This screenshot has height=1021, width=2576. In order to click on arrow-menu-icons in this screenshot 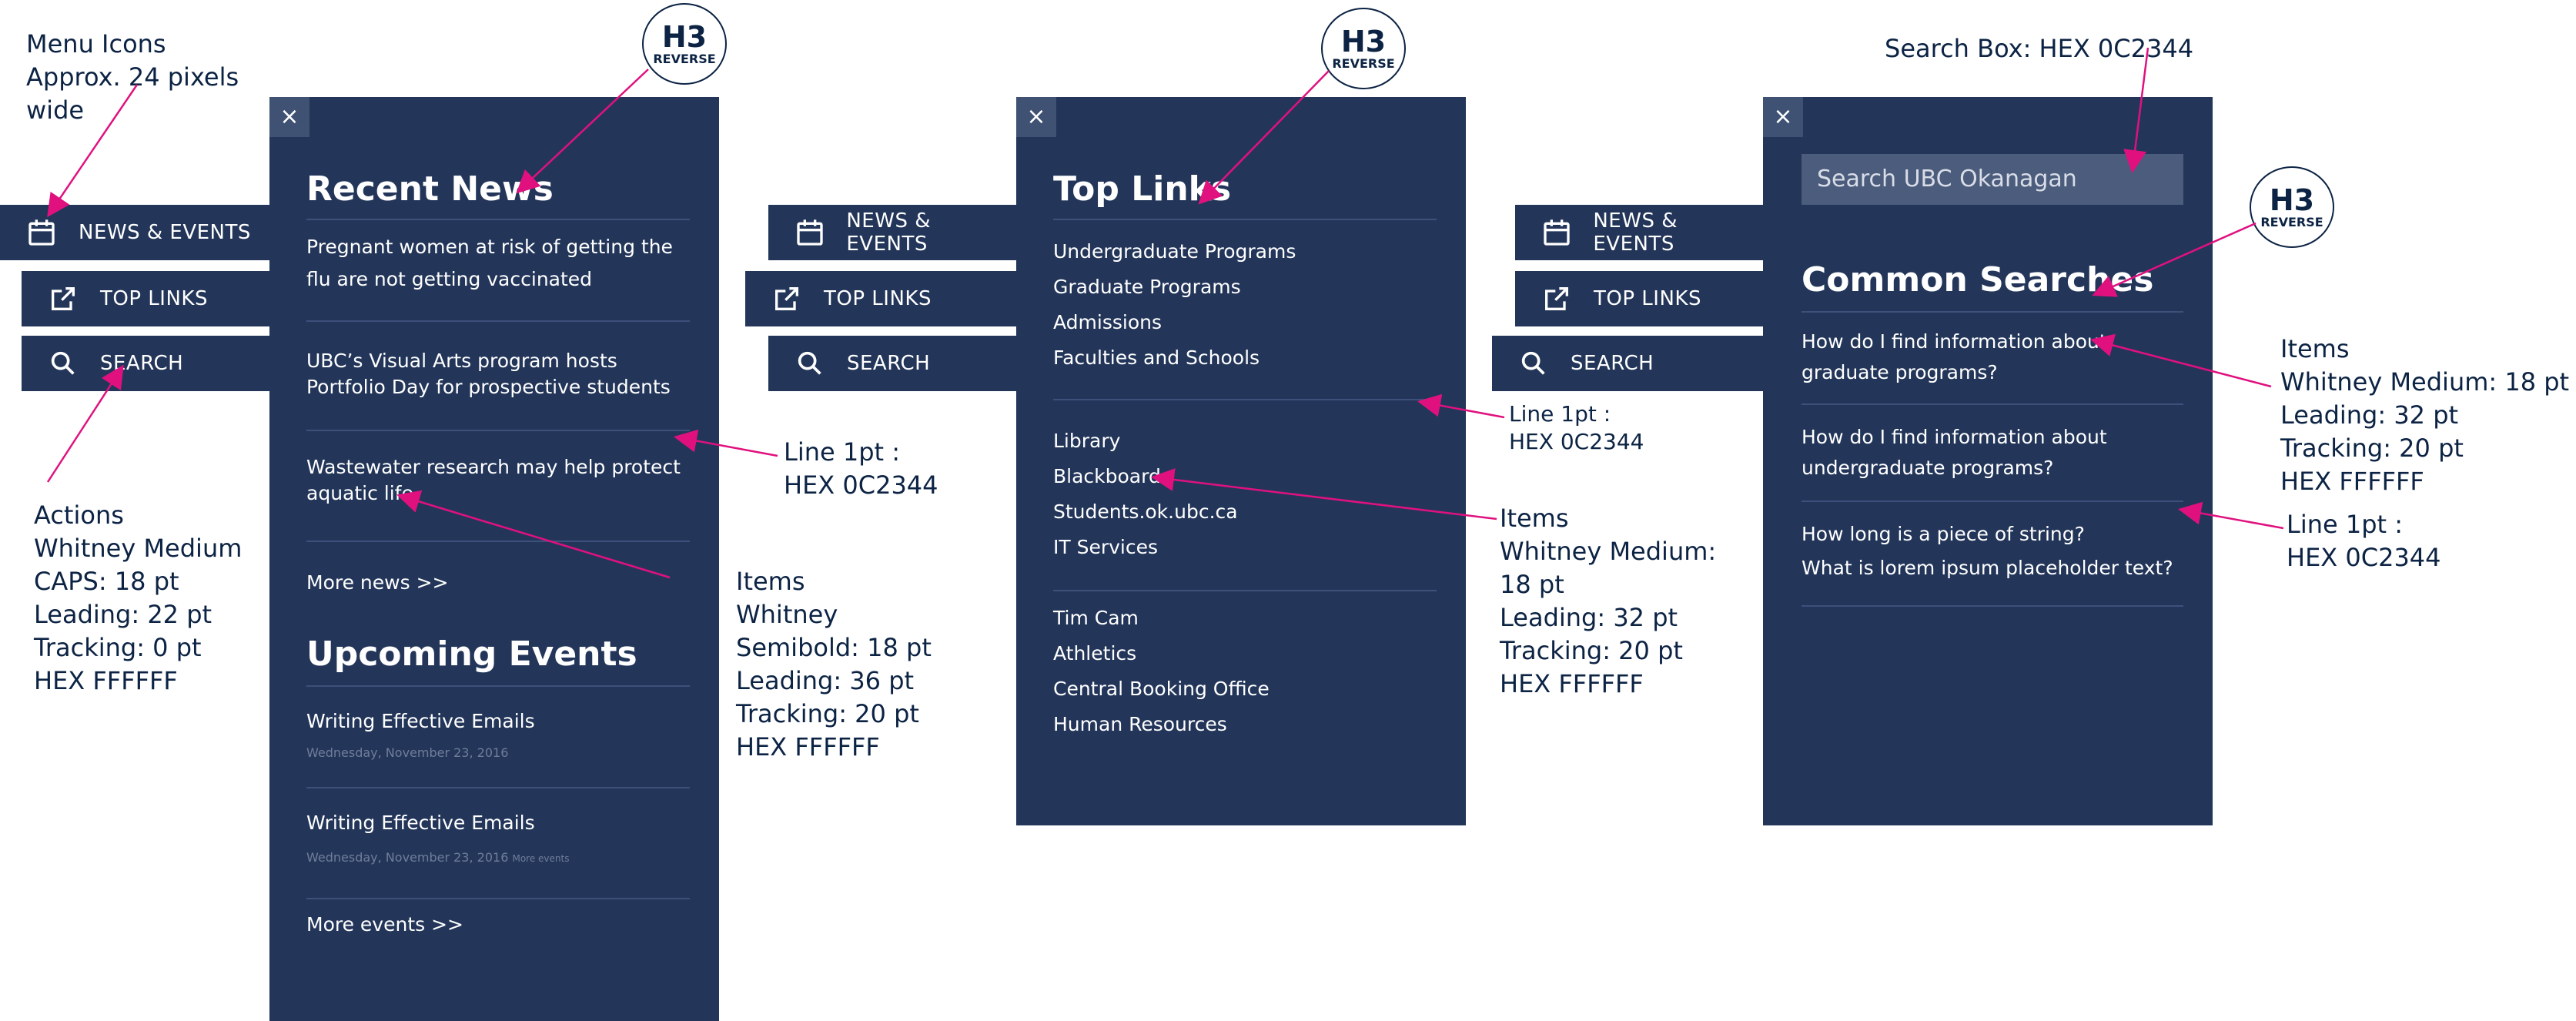, I will do `click(93, 151)`.